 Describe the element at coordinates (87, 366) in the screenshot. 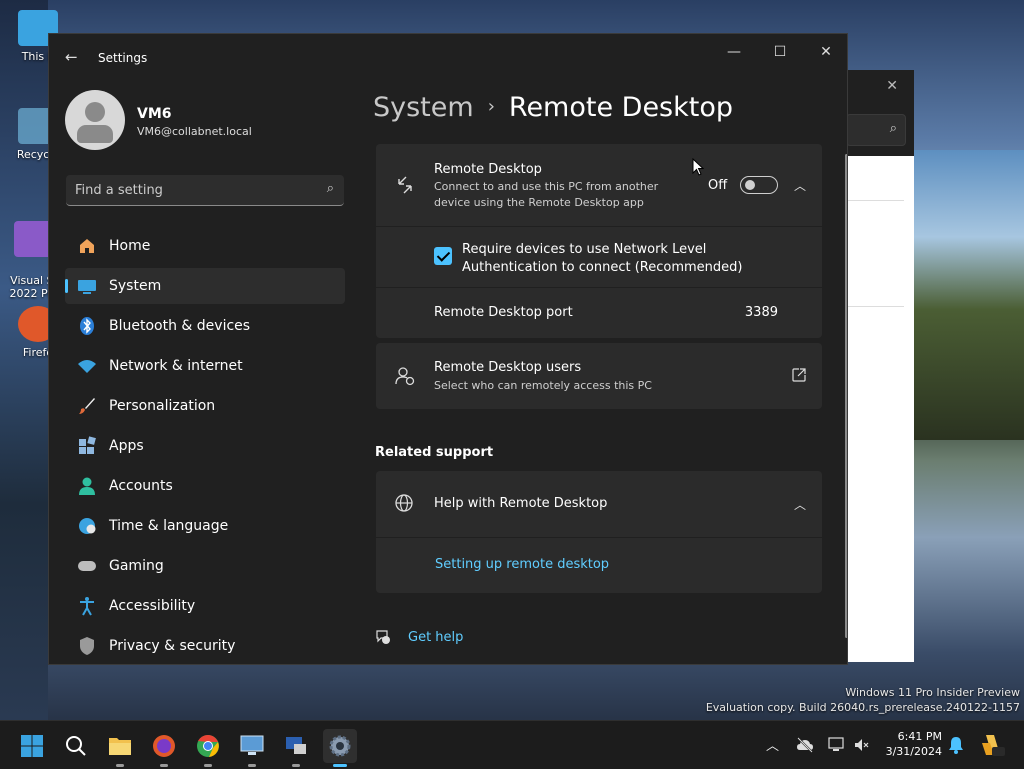

I see `wifi-icon` at that location.